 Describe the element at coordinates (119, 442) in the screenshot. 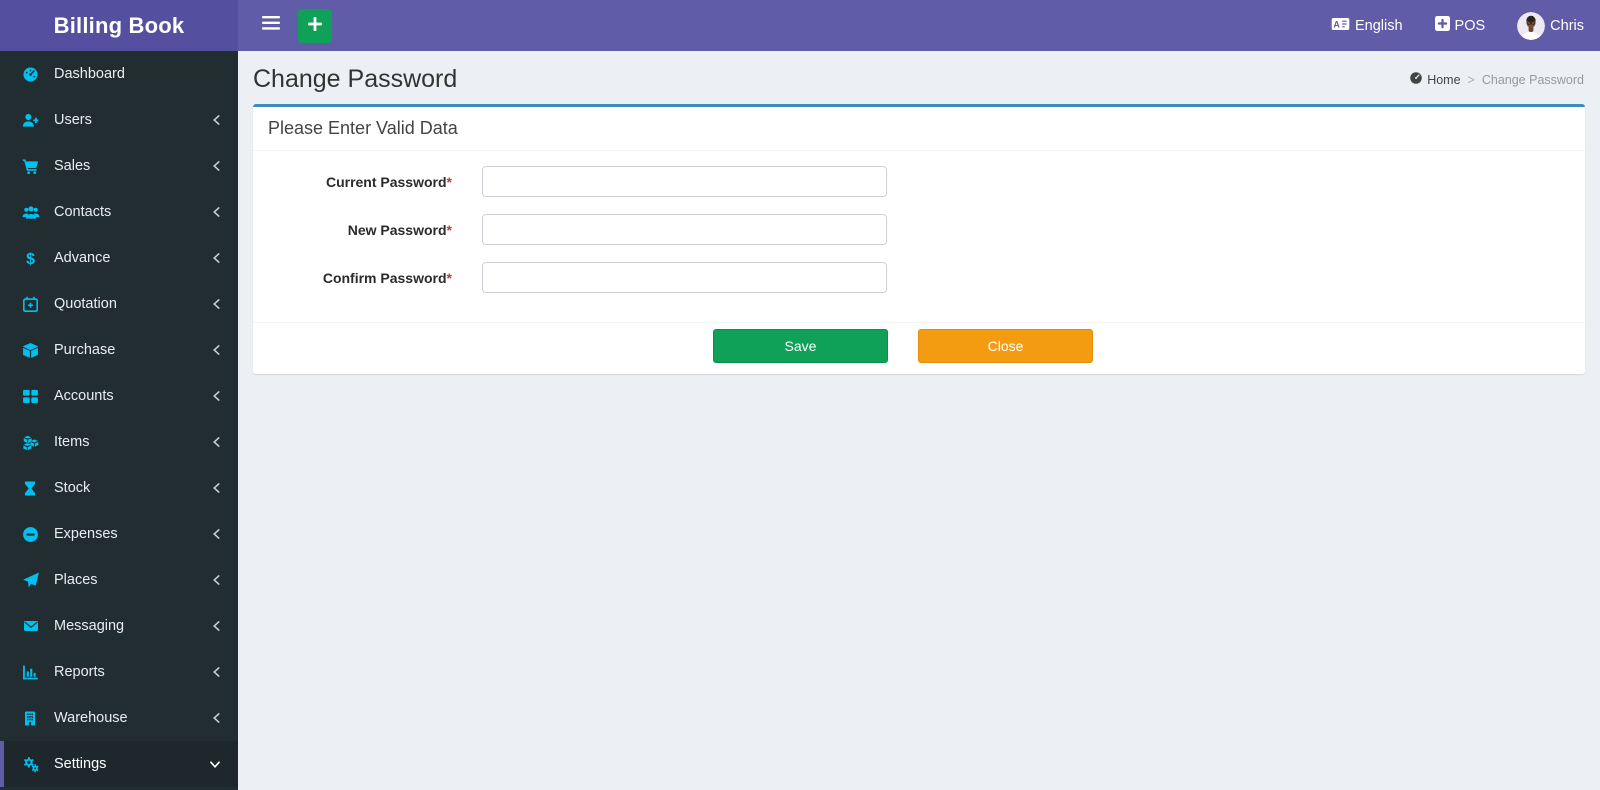

I see `sidebar-item-items: Items` at that location.